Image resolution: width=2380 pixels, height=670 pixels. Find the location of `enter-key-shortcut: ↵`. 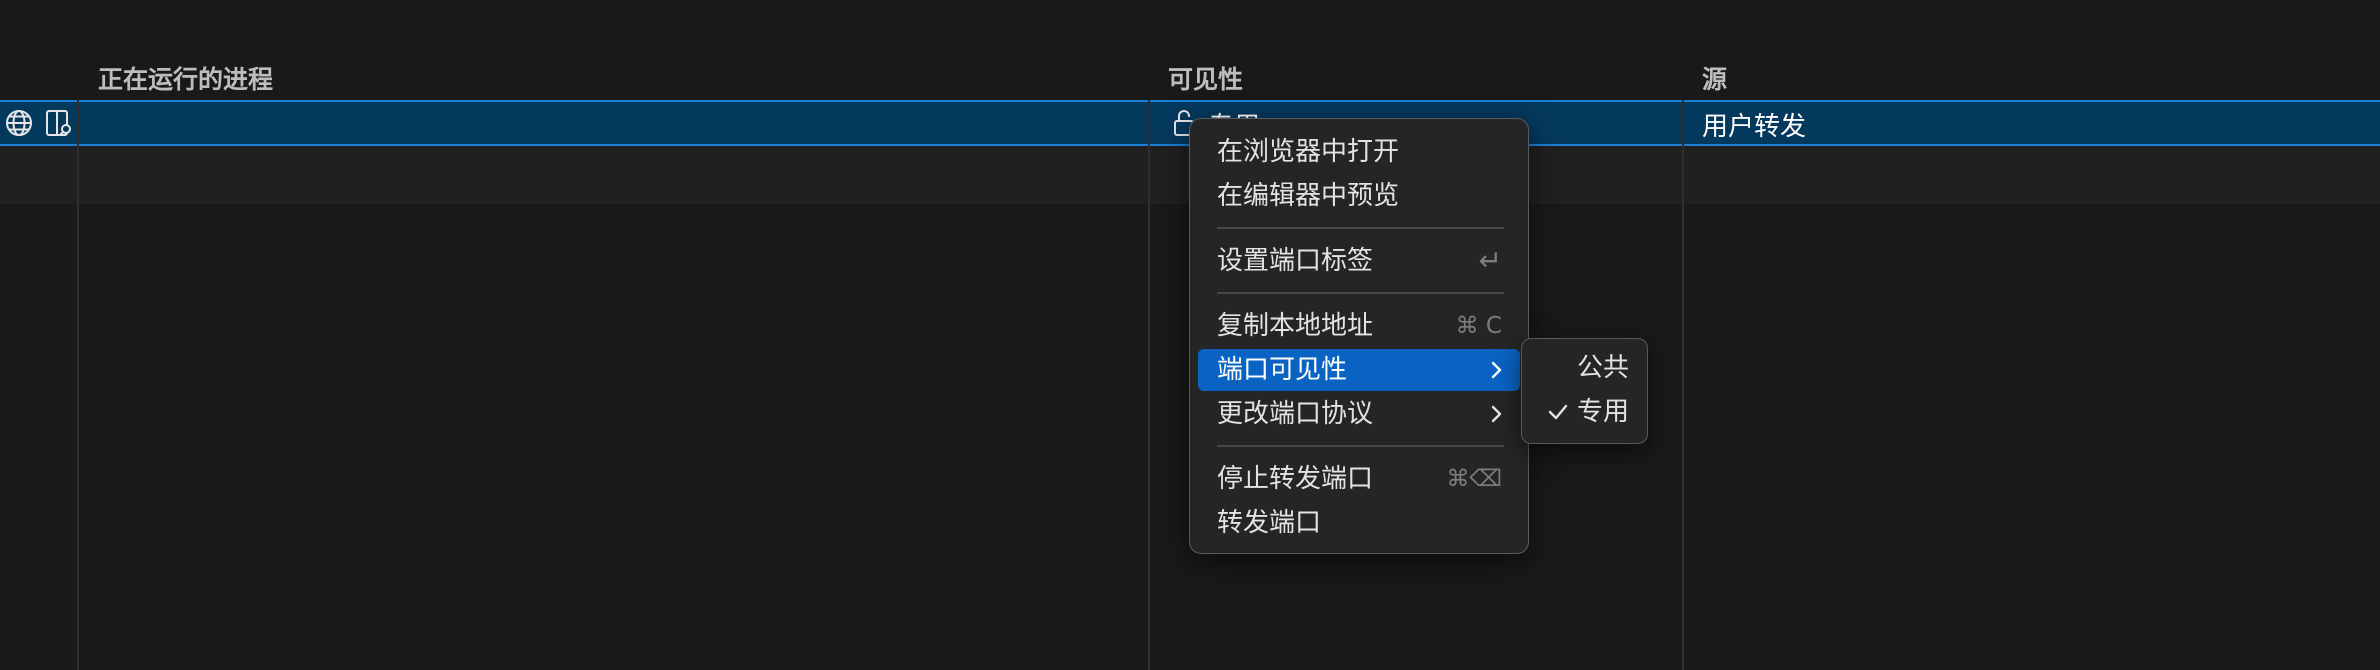

enter-key-shortcut: ↵ is located at coordinates (1490, 260).